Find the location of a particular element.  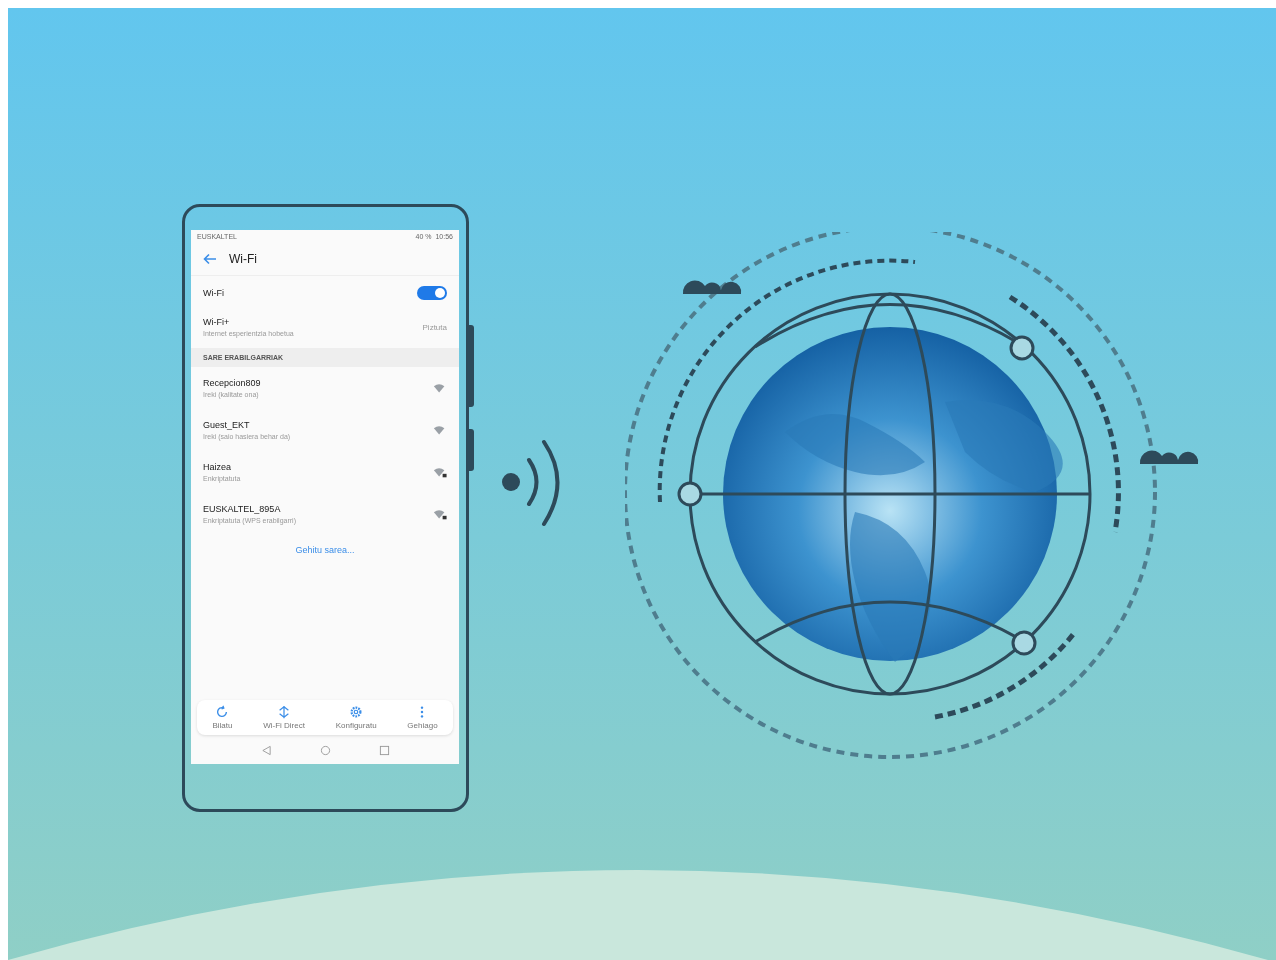

back-arrow-icon is located at coordinates (210, 259).